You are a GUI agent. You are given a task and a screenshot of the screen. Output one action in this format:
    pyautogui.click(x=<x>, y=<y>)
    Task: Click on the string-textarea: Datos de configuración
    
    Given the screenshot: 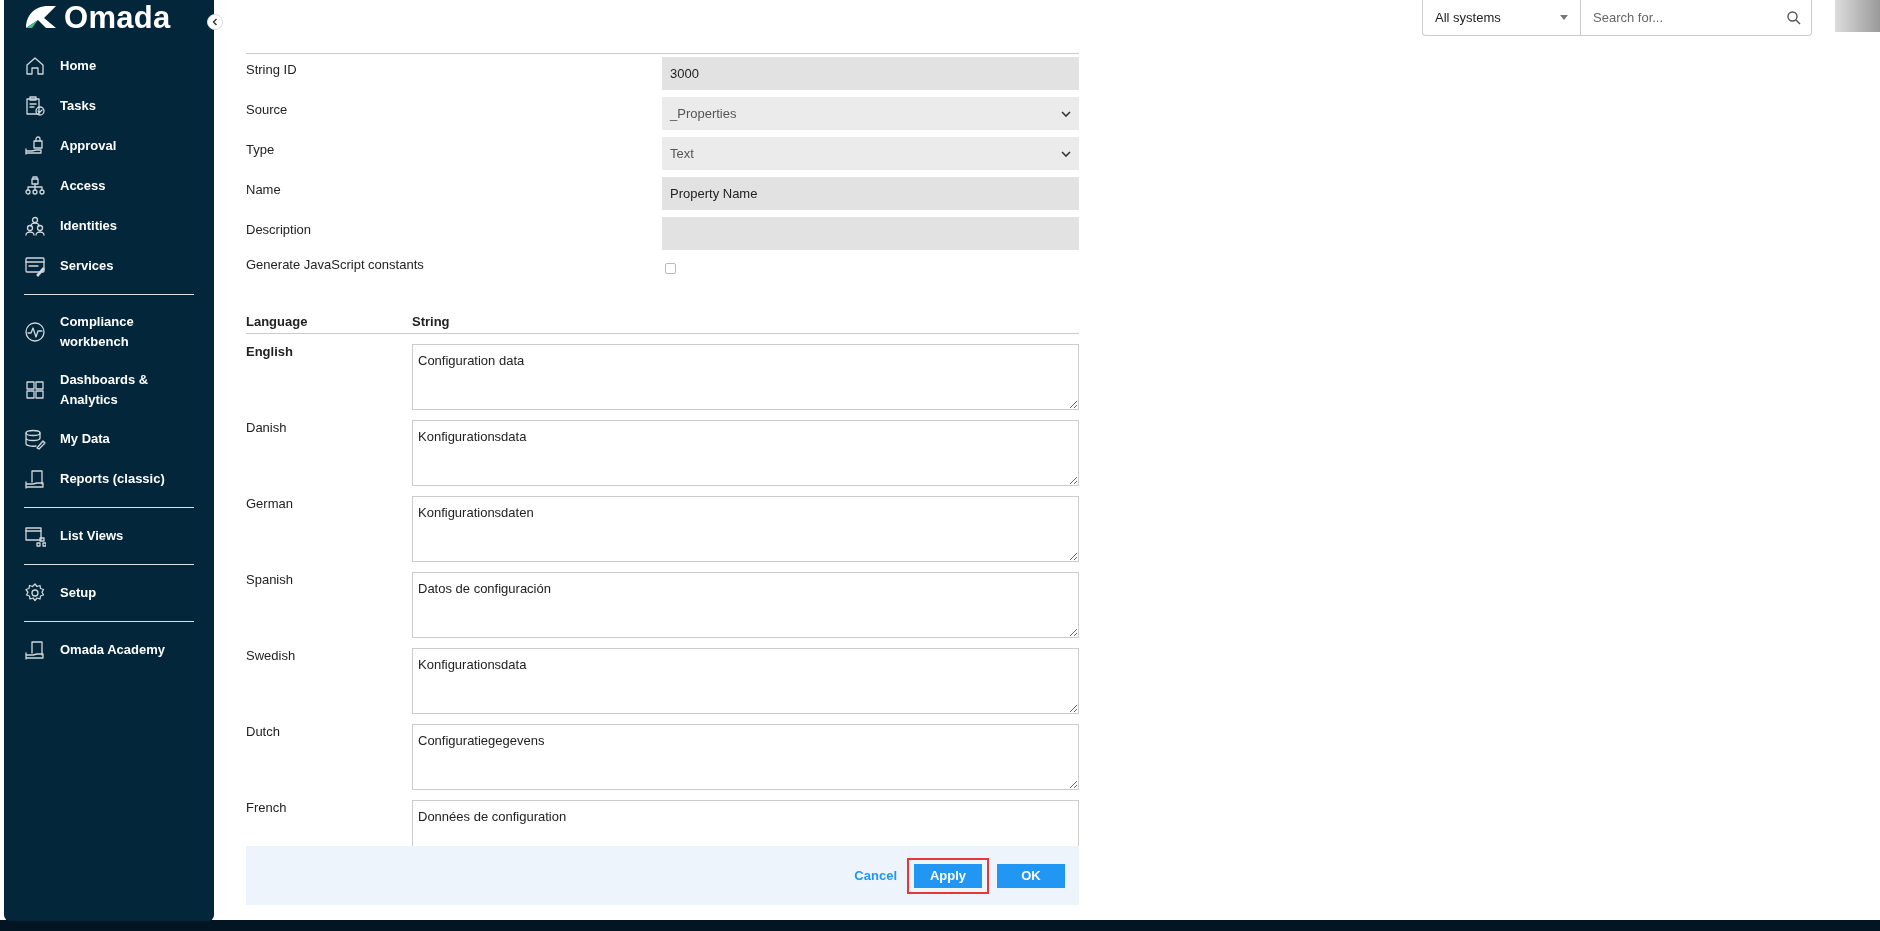 What is the action you would take?
    pyautogui.click(x=745, y=605)
    